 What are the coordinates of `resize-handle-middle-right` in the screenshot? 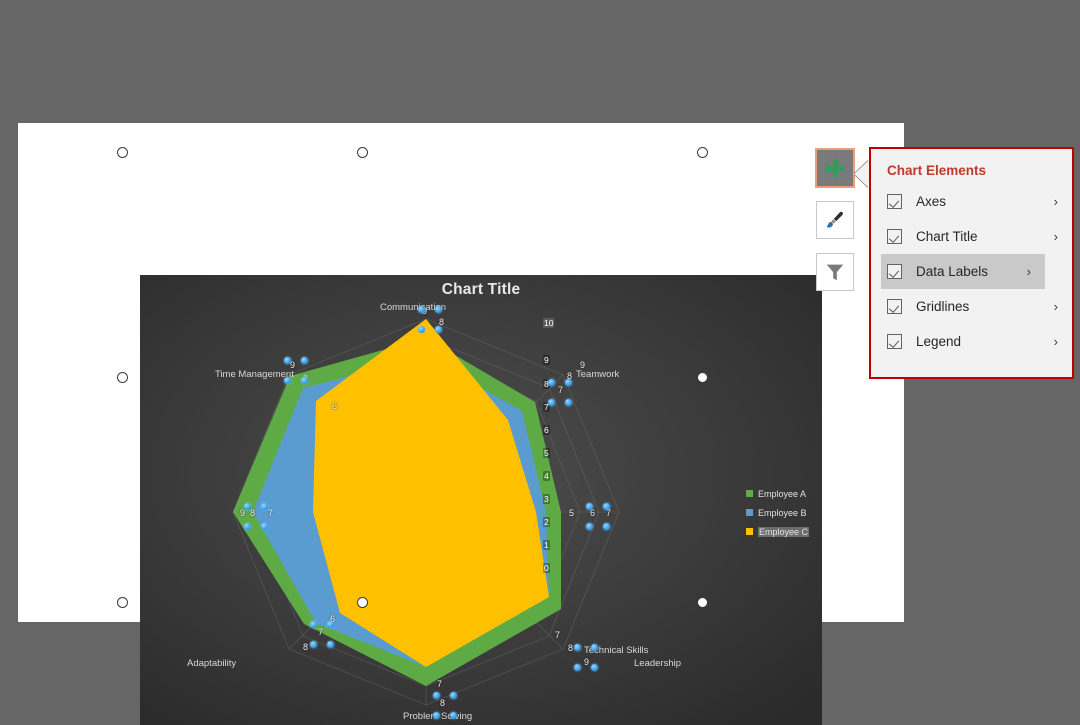 It's located at (702, 377).